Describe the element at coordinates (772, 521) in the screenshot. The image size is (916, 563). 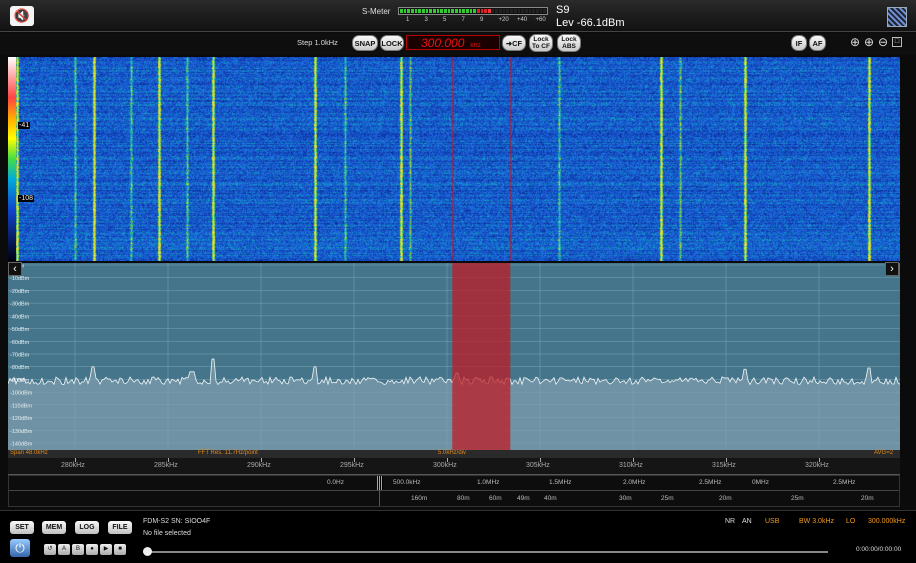
I see `mode-label: USB` at that location.